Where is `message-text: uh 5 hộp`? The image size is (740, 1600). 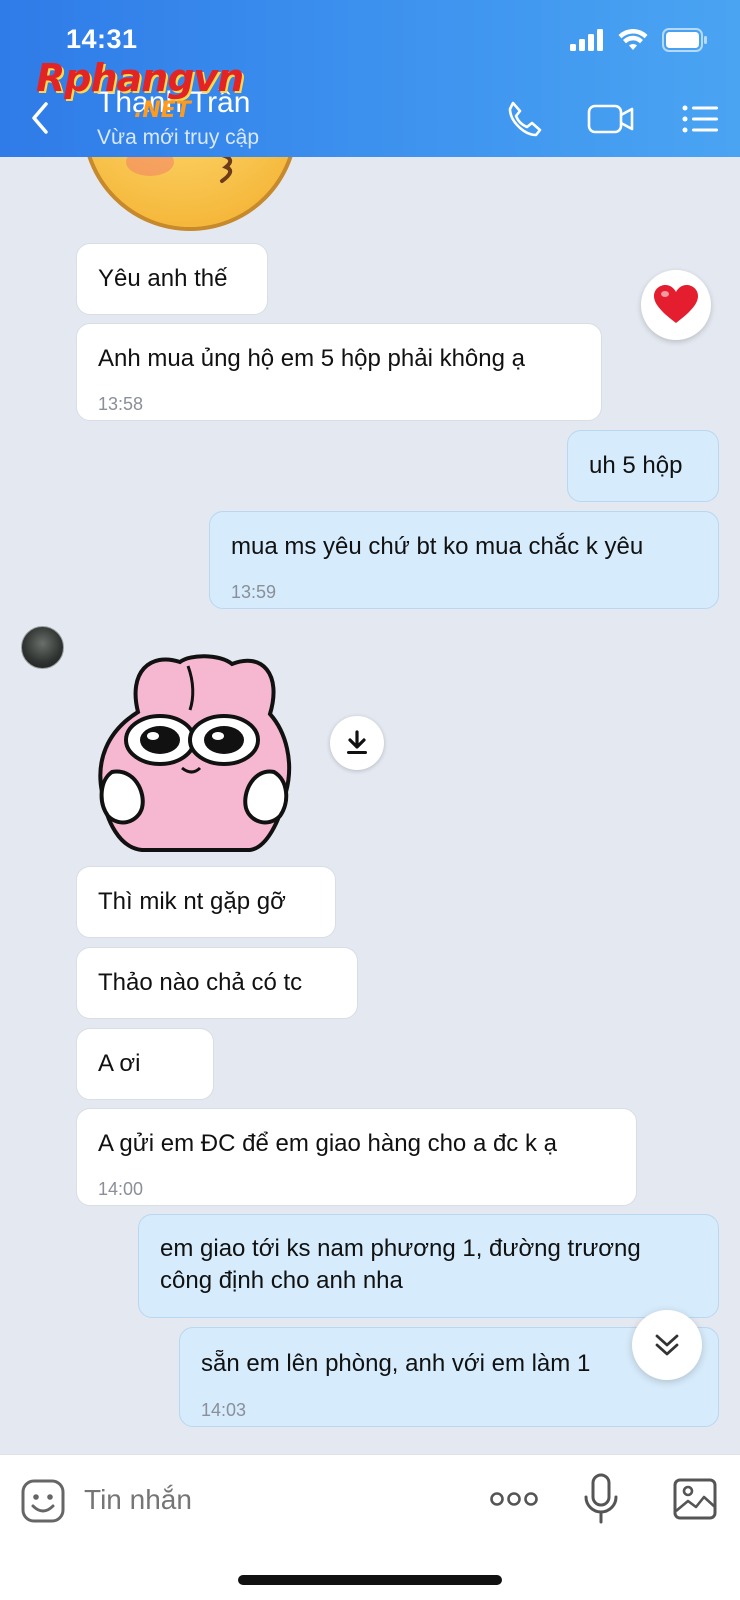 message-text: uh 5 hộp is located at coordinates (636, 465).